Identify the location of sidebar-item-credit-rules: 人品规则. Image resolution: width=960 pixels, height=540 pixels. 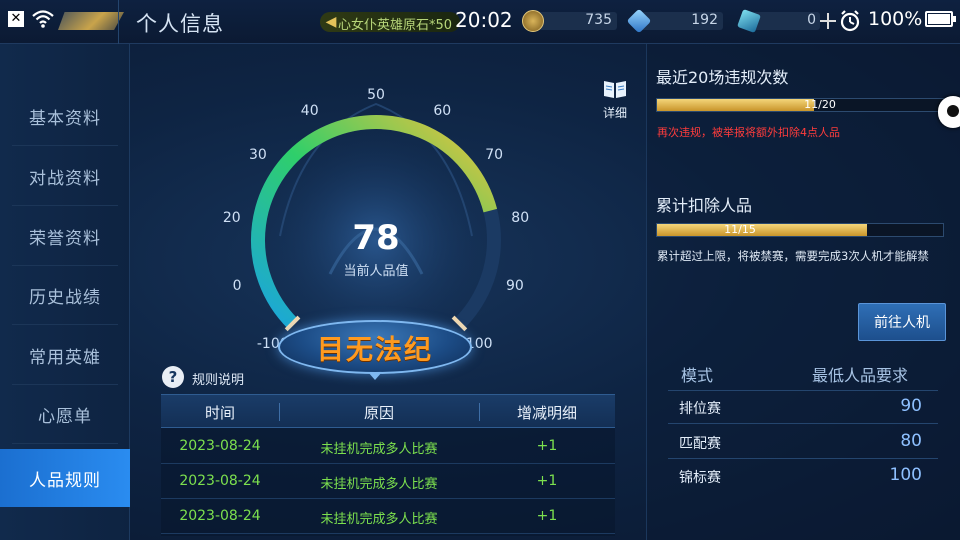
(65, 478).